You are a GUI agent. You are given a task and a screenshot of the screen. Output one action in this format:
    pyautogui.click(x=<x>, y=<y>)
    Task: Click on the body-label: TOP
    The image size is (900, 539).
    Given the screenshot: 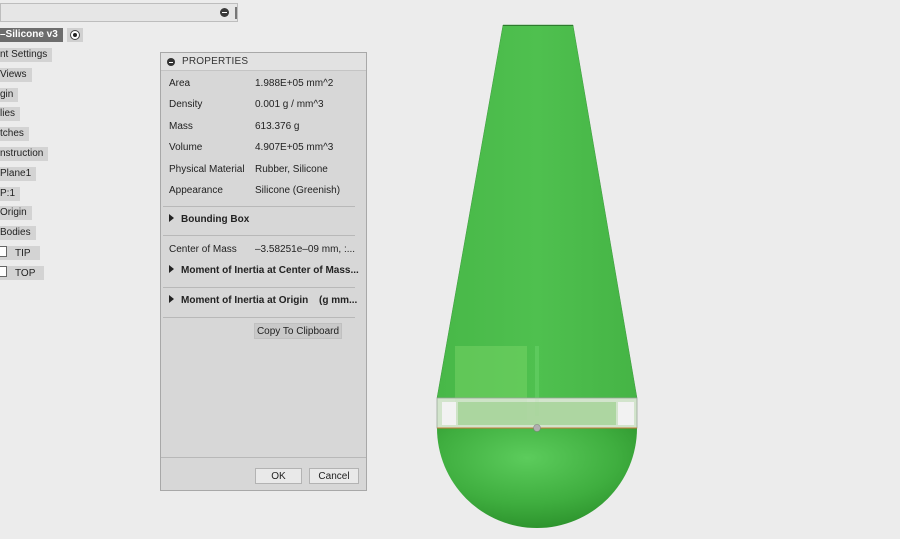 What is the action you would take?
    pyautogui.click(x=25, y=273)
    